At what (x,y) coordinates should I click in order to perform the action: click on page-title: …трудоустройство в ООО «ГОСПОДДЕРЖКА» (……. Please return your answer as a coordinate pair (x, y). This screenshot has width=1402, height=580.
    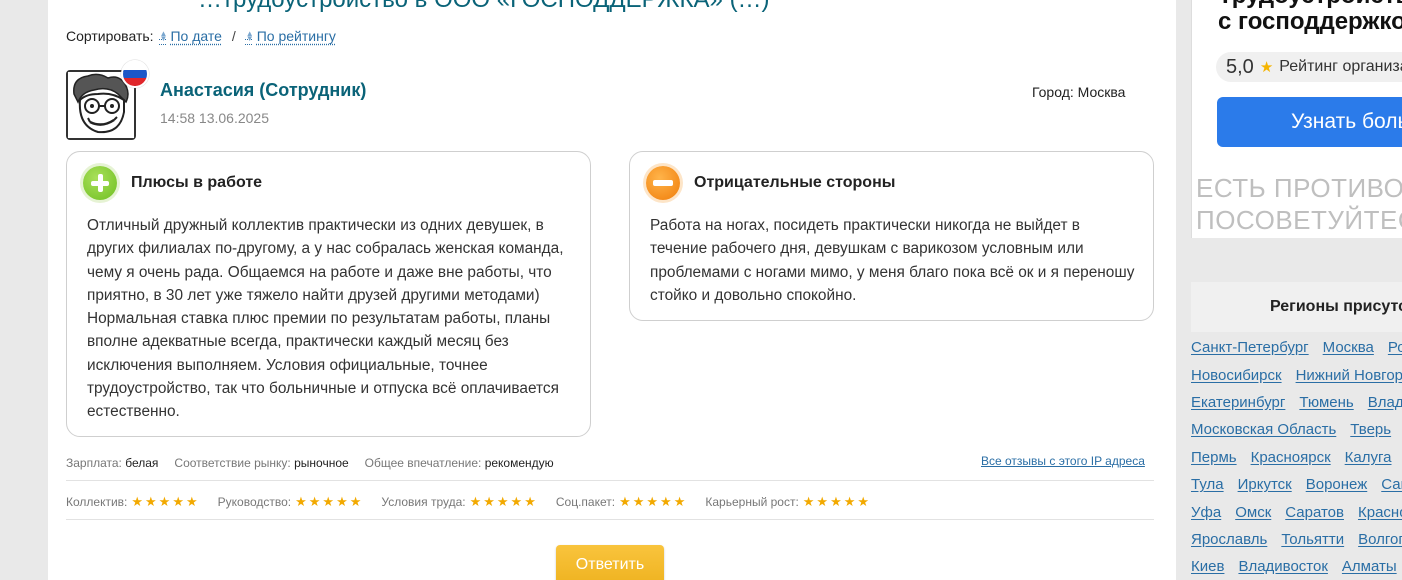
    Looking at the image, I should click on (484, 7).